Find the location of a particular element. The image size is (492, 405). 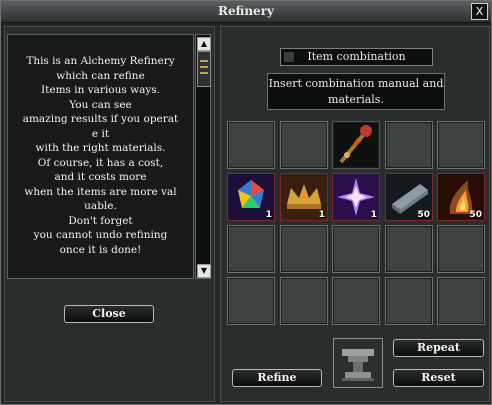

reset-button: Reset is located at coordinates (438, 378).